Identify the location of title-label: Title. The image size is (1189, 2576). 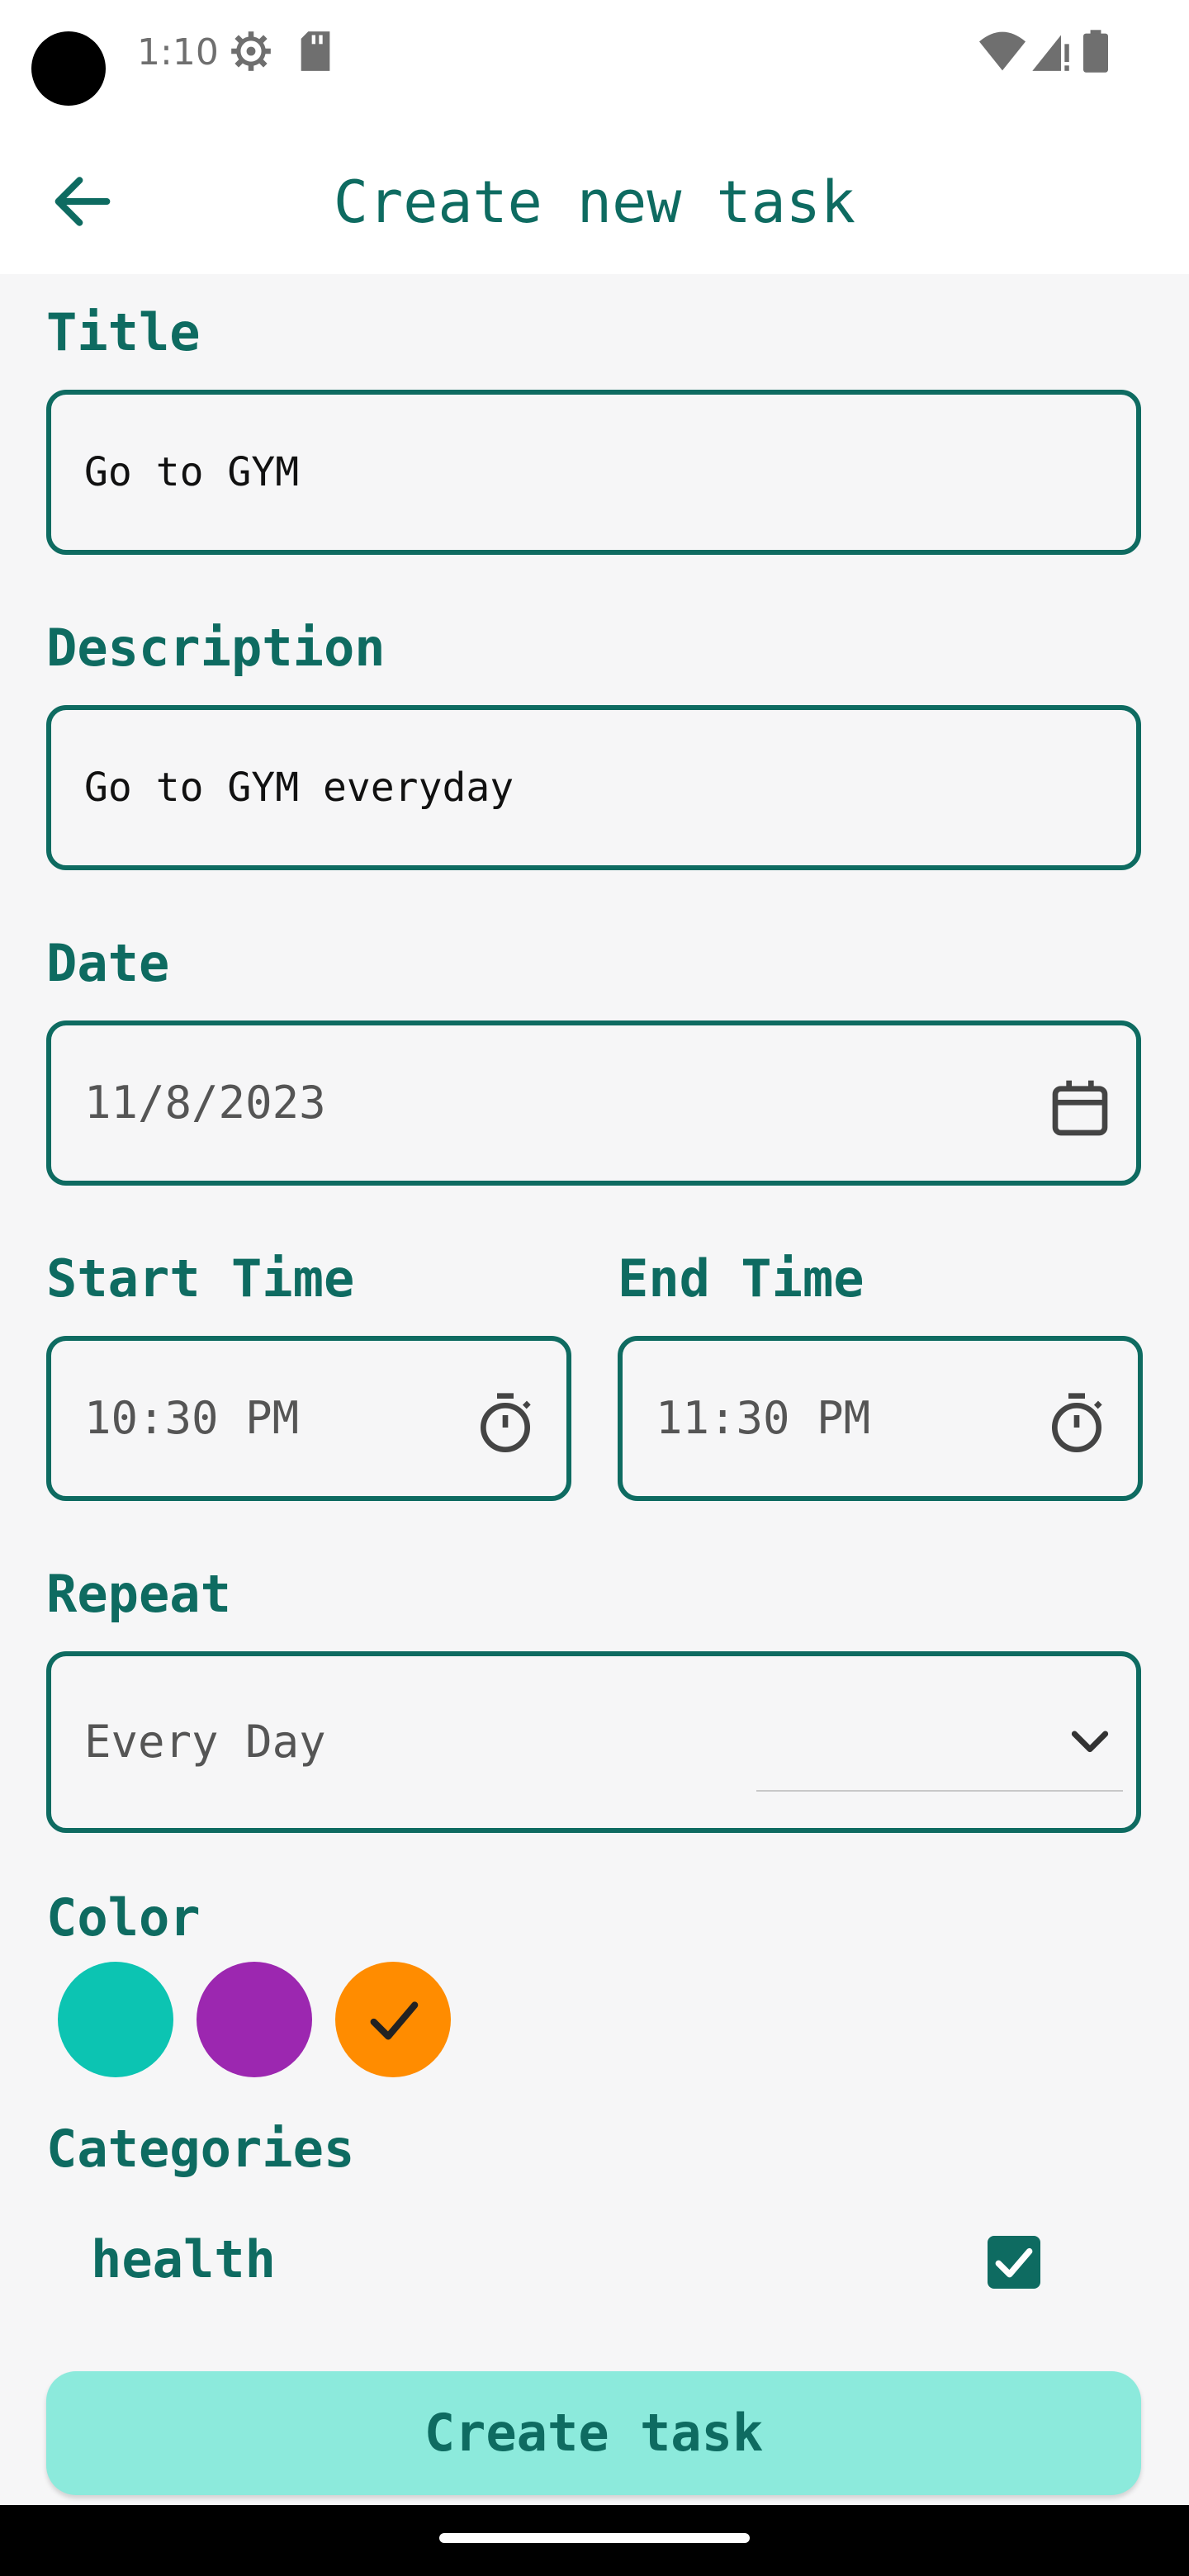
(123, 332).